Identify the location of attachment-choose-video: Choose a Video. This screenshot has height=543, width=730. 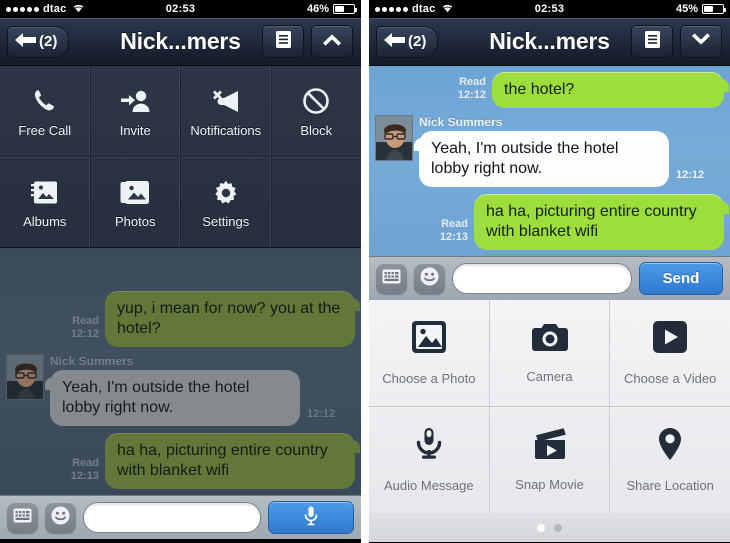
(670, 353).